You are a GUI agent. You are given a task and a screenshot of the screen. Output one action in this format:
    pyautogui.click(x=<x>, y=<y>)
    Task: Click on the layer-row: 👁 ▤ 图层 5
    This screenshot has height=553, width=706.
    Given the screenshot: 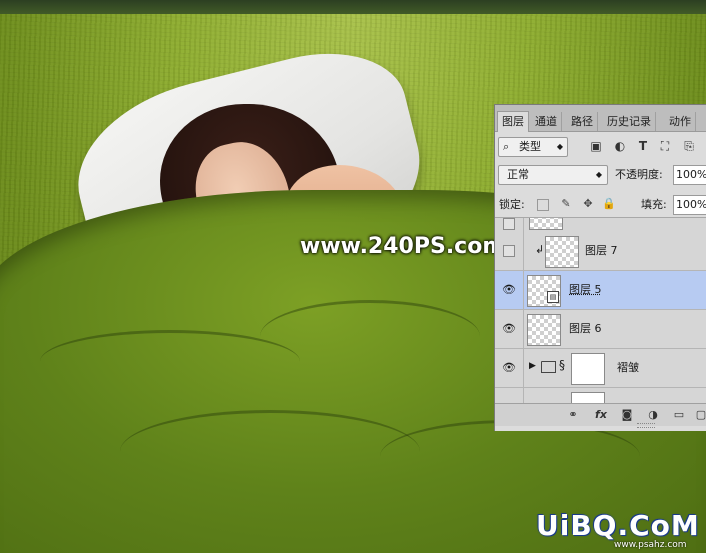 What is the action you would take?
    pyautogui.click(x=600, y=290)
    